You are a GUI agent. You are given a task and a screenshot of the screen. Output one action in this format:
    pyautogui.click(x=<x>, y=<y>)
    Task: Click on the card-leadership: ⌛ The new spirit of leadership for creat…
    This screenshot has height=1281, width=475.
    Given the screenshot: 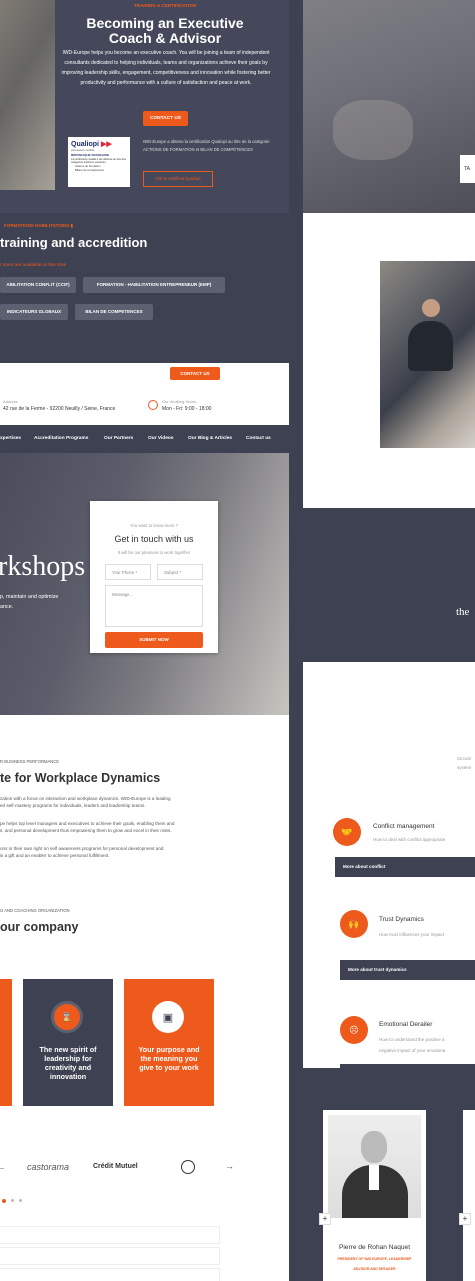 What is the action you would take?
    pyautogui.click(x=68, y=1042)
    